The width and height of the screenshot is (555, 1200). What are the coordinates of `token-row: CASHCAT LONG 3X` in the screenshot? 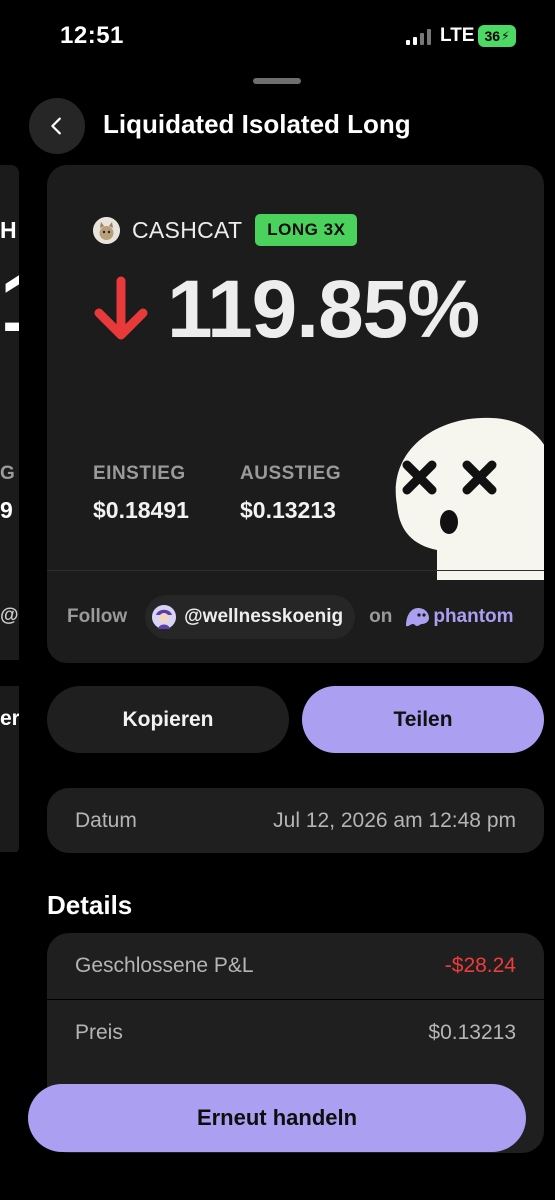 It's located at (225, 230).